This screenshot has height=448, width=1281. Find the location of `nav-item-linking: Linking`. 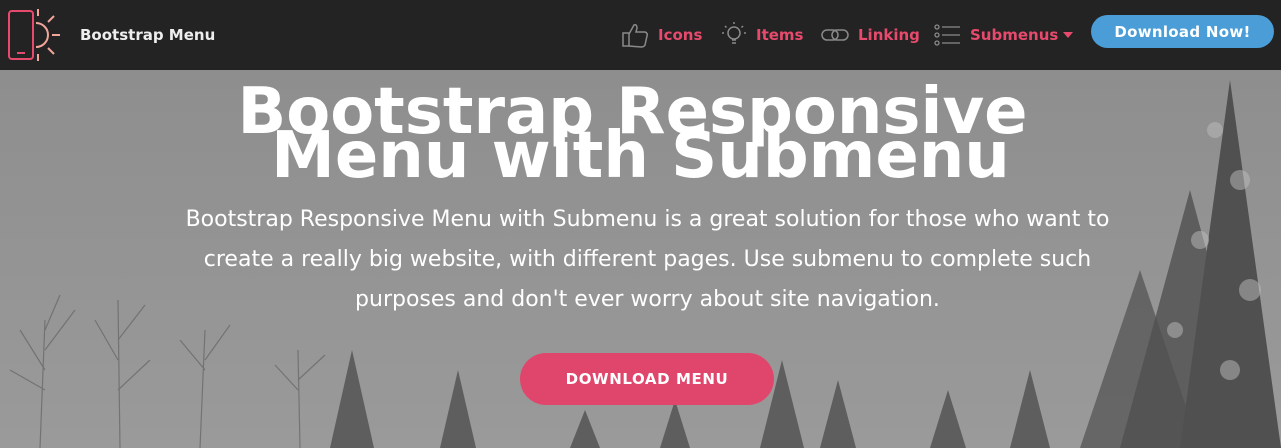

nav-item-linking: Linking is located at coordinates (870, 35).